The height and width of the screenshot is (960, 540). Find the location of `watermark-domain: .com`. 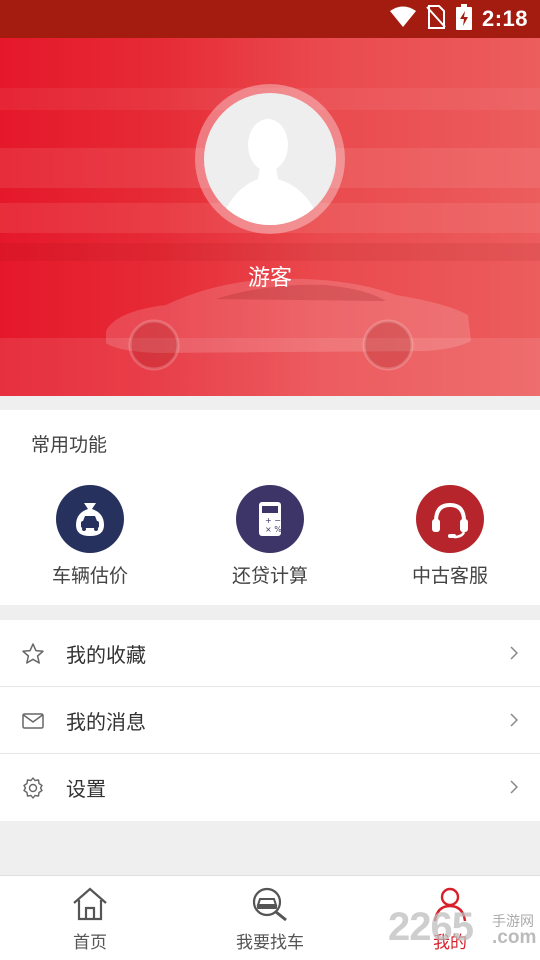

watermark-domain: .com is located at coordinates (514, 937).